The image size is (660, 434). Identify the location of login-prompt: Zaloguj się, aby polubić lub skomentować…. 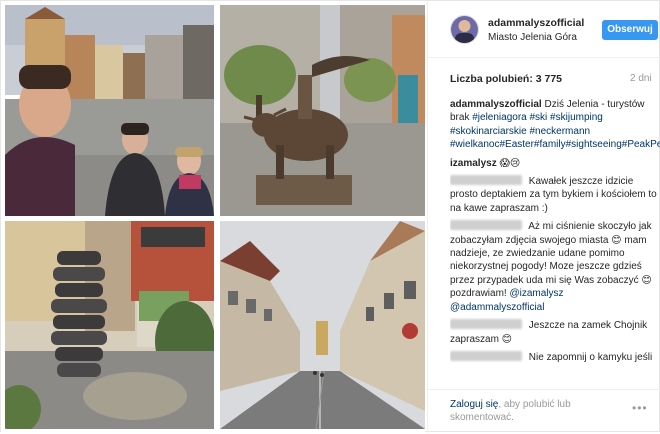
(540, 411).